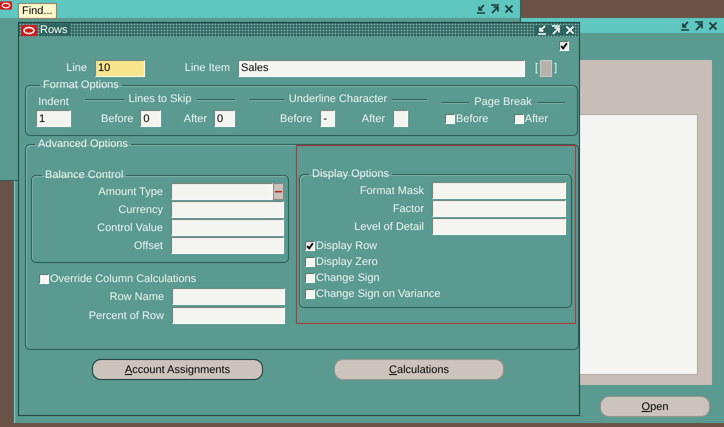 This screenshot has width=724, height=427. I want to click on bracket-text: ], so click(556, 68).